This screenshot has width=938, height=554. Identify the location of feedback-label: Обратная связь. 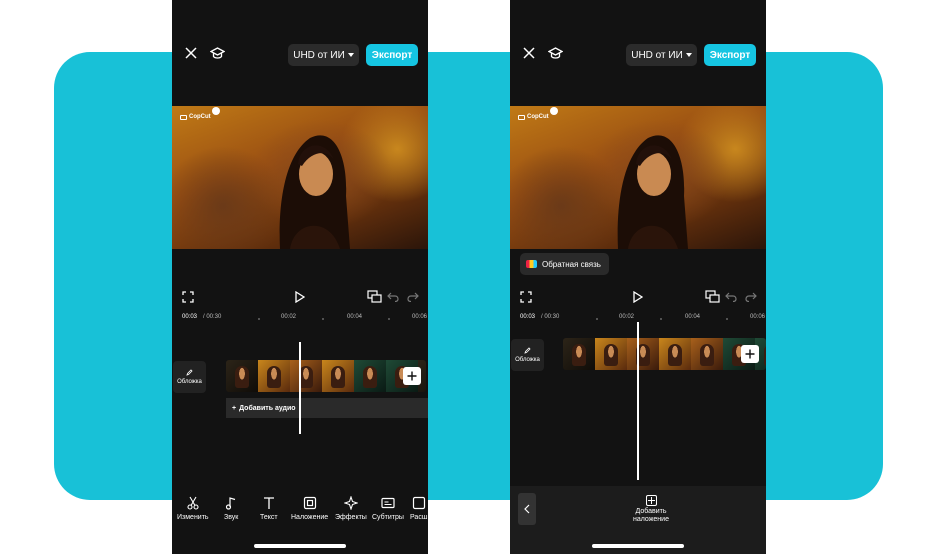
(571, 264).